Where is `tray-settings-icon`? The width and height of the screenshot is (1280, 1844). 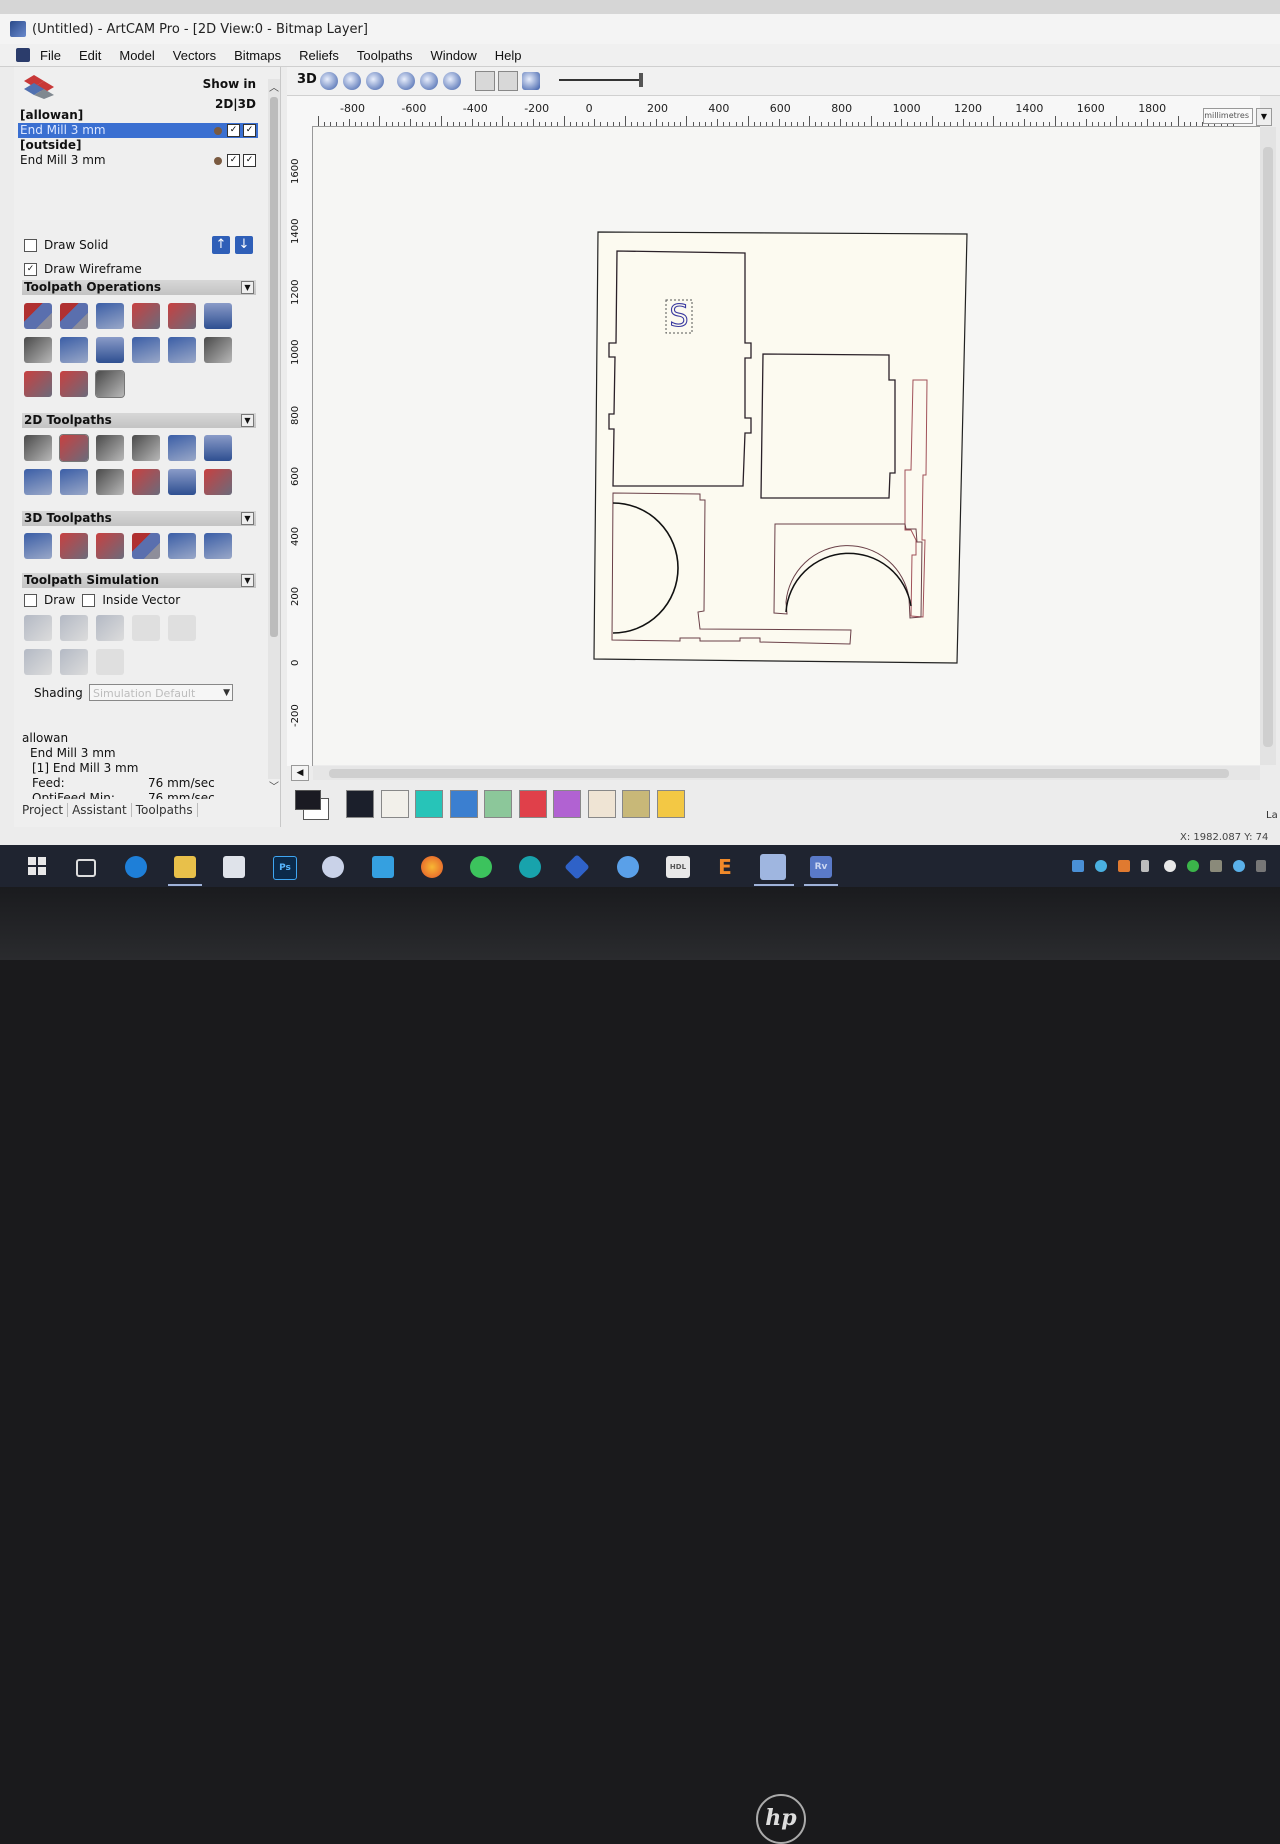 tray-settings-icon is located at coordinates (1170, 866).